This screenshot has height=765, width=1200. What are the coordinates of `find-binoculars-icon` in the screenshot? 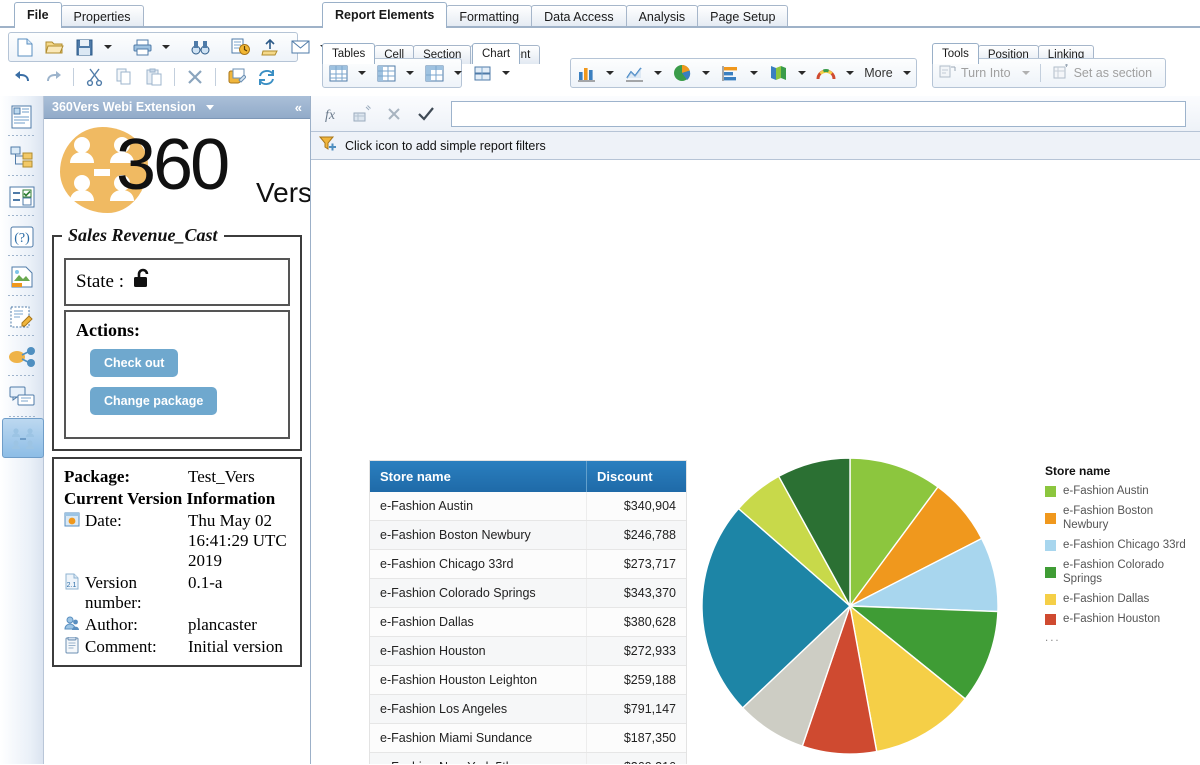 It's located at (200, 47).